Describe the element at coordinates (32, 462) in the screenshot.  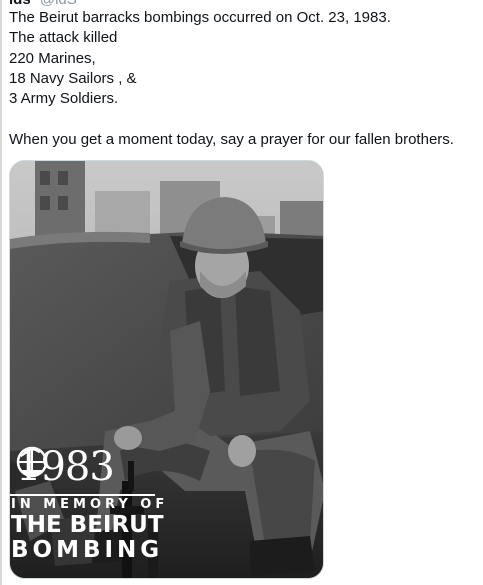
I see `marine-corps-emblem-icon` at that location.